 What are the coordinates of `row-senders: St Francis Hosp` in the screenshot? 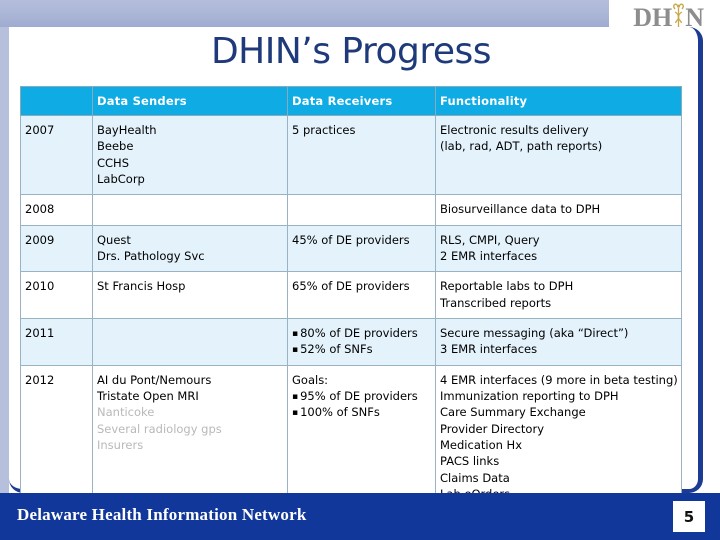 It's located at (190, 295).